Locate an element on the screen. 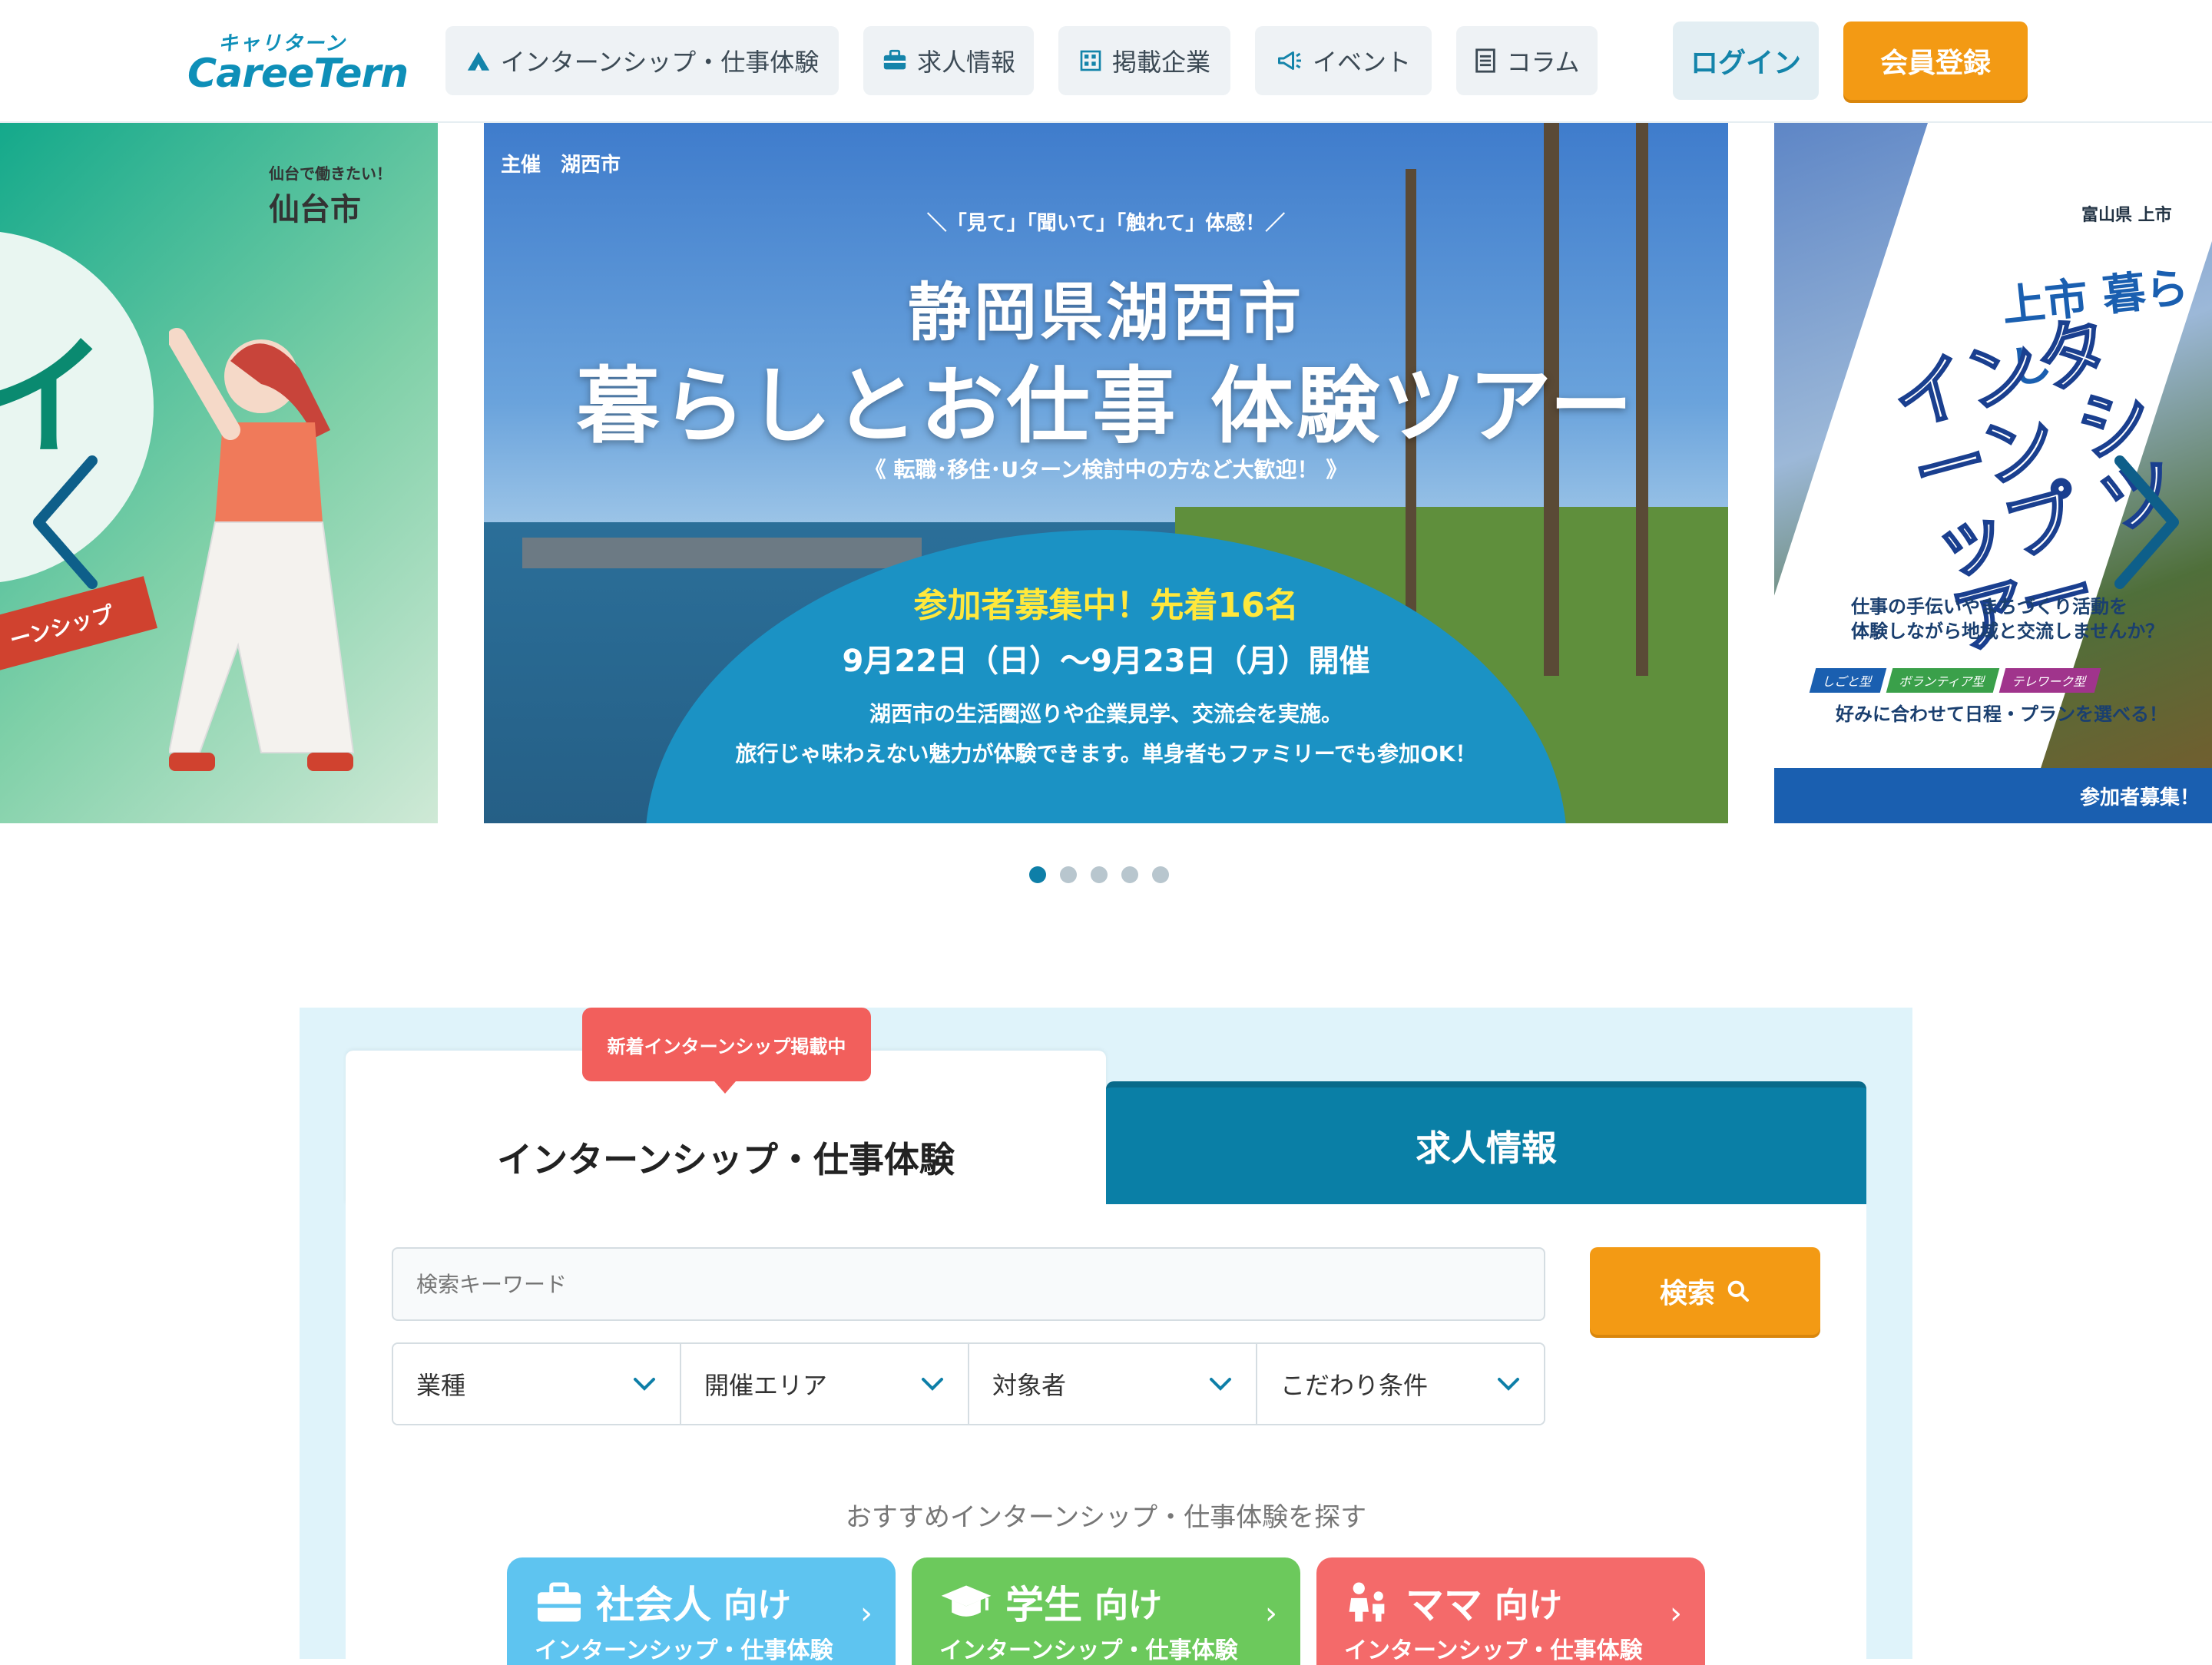 The width and height of the screenshot is (2212, 1665). slide-kamiichi-logo: 富山県 上市 is located at coordinates (2127, 216).